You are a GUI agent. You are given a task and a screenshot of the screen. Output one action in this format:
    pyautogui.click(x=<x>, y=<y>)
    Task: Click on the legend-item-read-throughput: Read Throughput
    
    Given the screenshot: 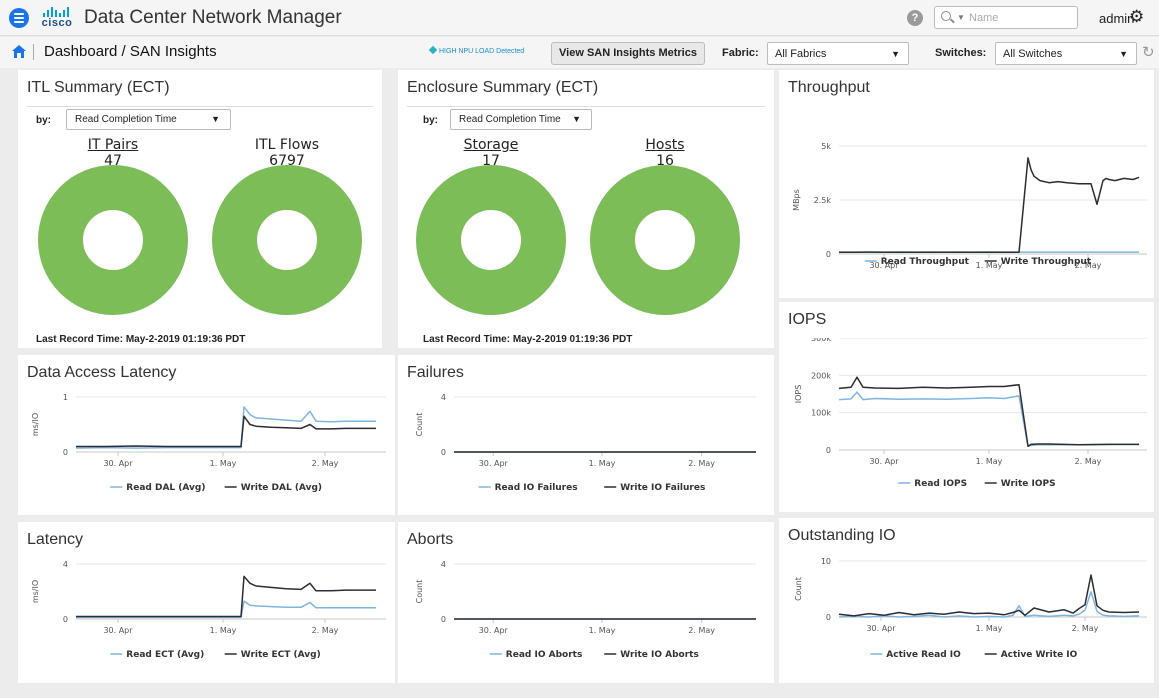 What is the action you would take?
    pyautogui.click(x=925, y=262)
    